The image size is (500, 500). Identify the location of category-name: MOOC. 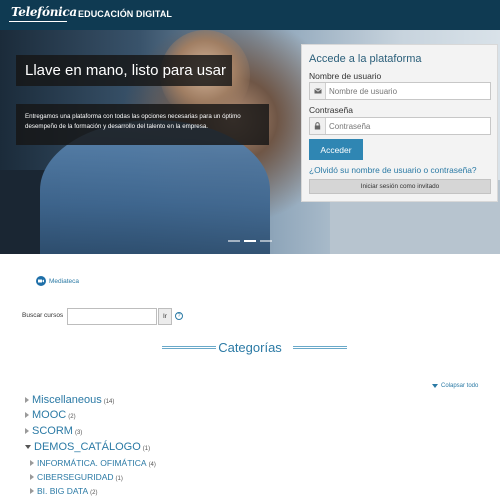
(49, 415).